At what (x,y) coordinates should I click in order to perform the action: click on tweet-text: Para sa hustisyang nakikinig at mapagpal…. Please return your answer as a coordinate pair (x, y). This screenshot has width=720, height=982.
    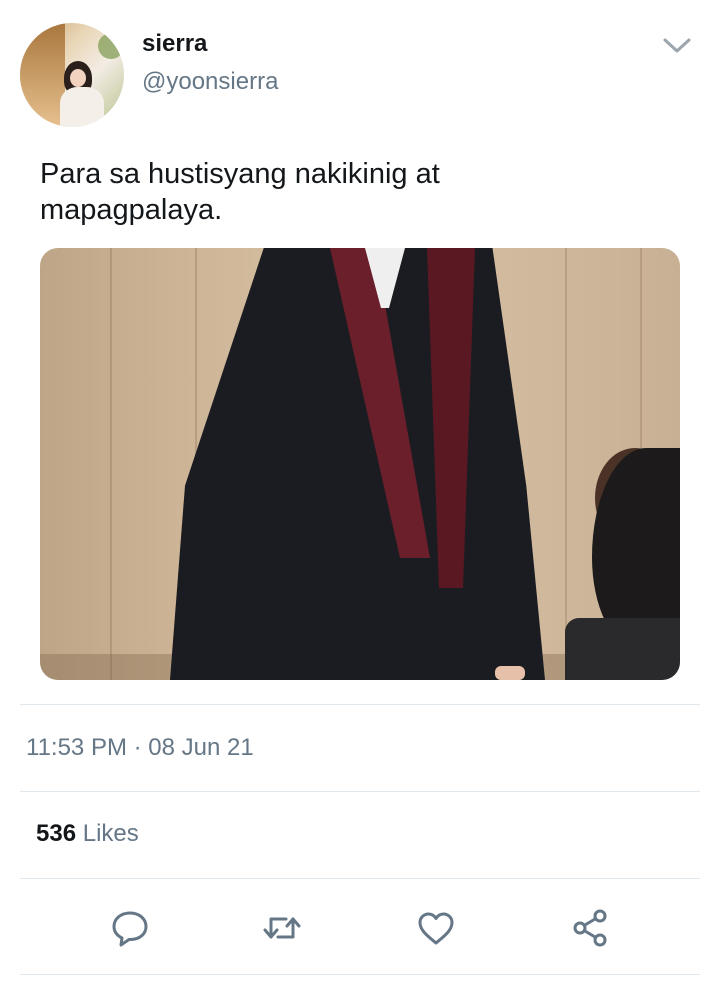
    Looking at the image, I should click on (360, 192).